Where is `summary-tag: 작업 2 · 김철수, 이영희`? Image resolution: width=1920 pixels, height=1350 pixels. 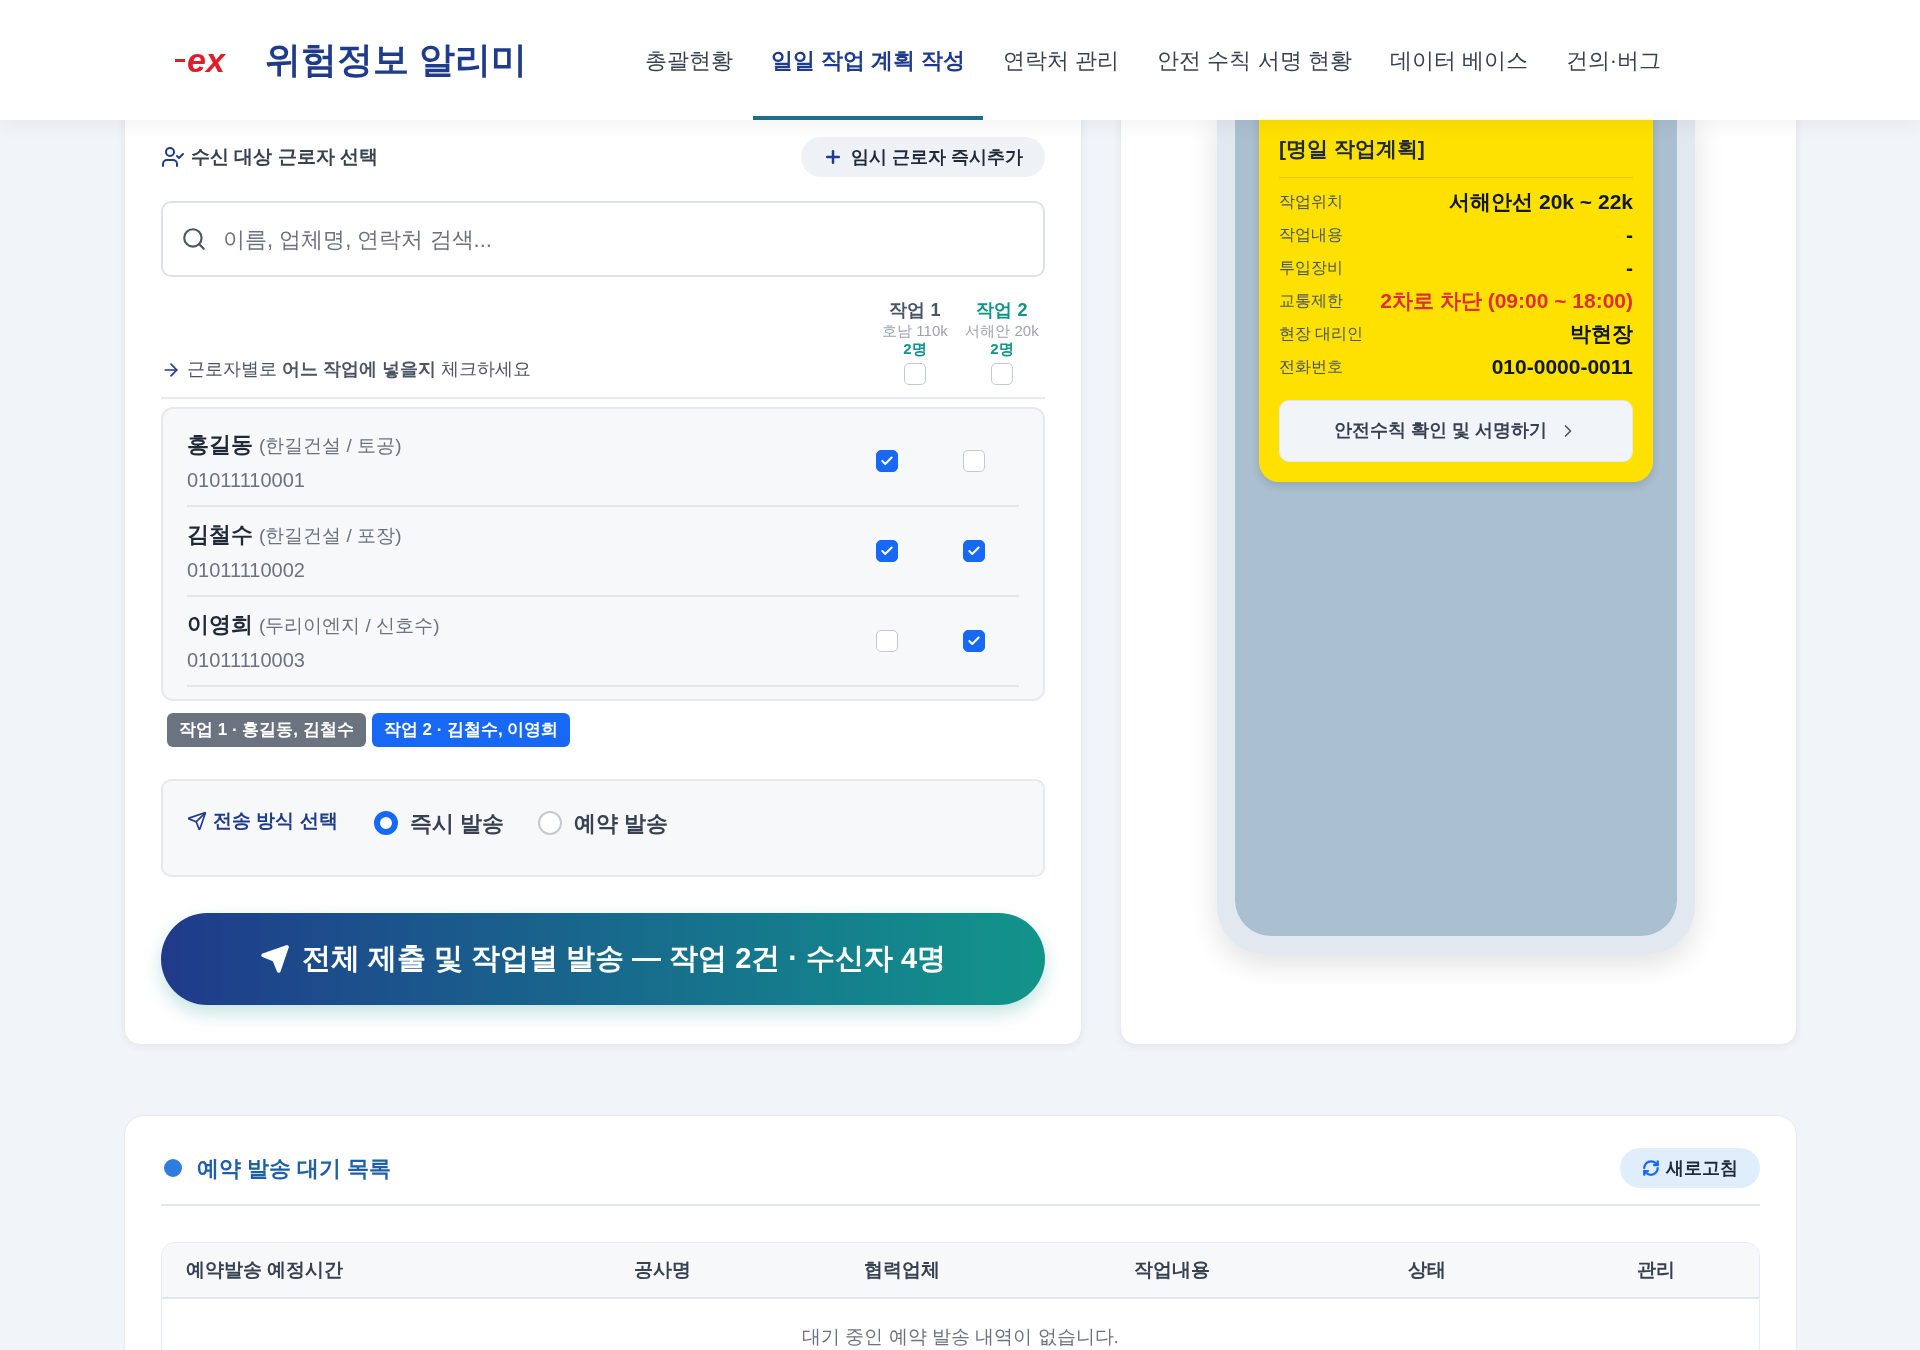
summary-tag: 작업 2 · 김철수, 이영희 is located at coordinates (471, 730).